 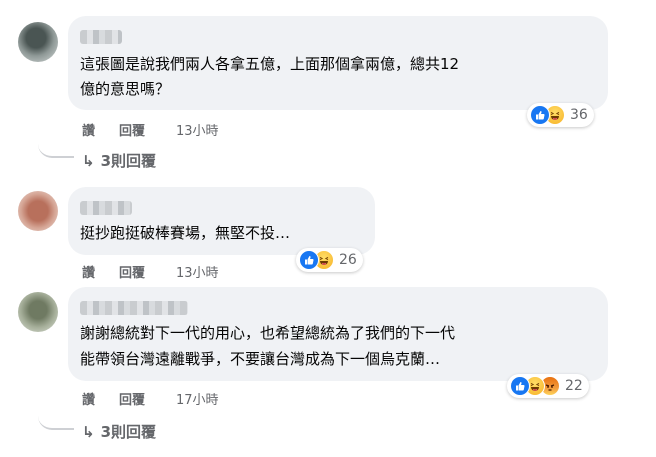 I want to click on reaction-count: 36, so click(x=579, y=115).